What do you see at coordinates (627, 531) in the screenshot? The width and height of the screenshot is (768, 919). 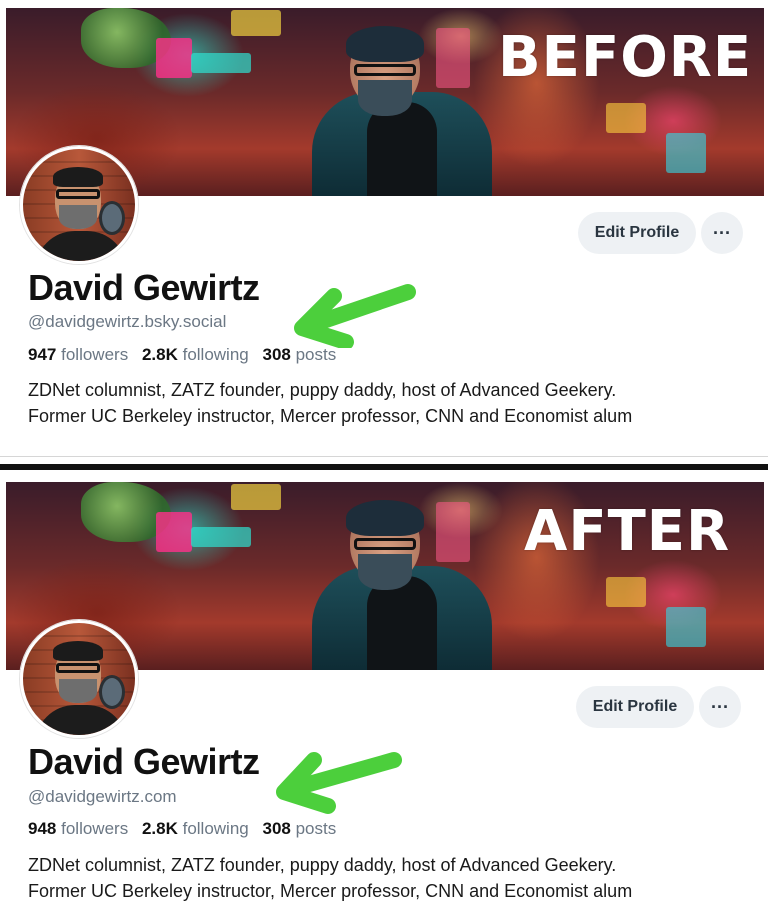 I see `after-label: AFTER` at bounding box center [627, 531].